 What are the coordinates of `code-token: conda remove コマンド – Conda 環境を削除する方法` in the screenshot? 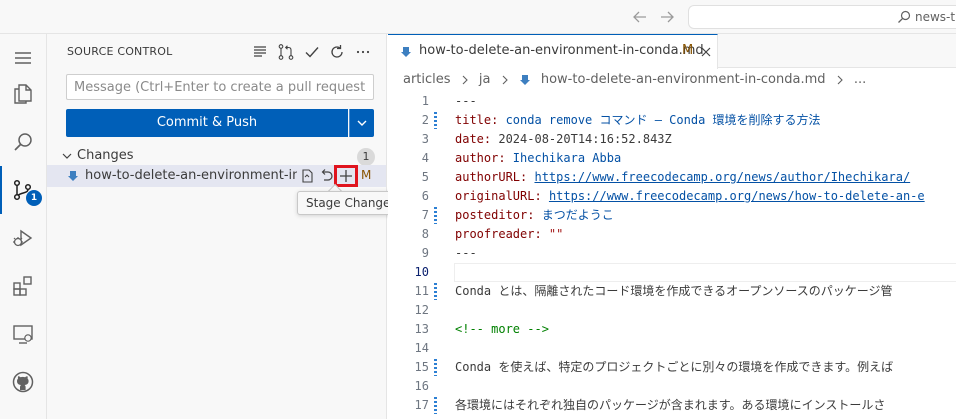 It's located at (659, 120).